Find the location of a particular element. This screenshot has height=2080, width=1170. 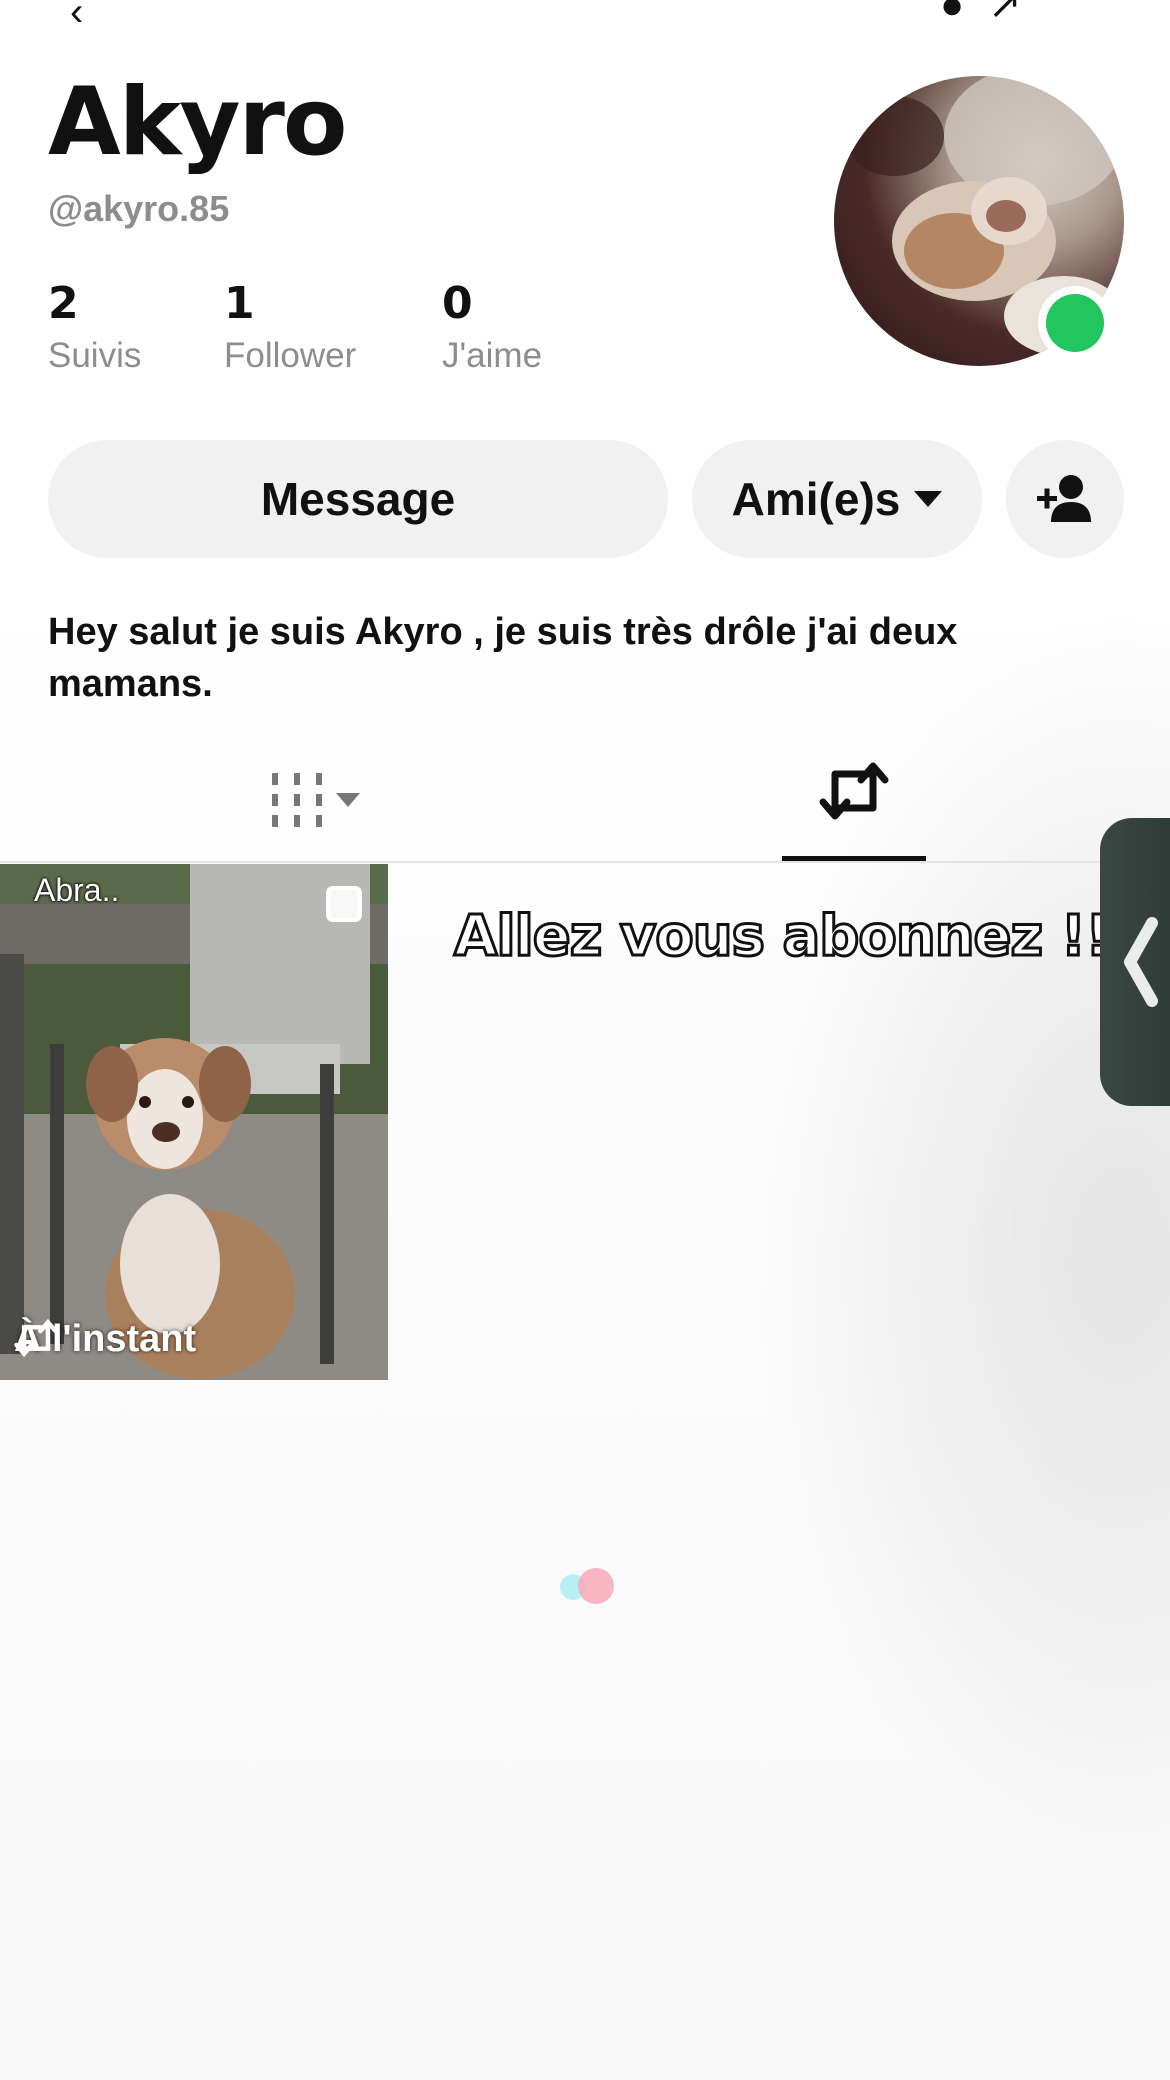

stat-following: 2 Suivis is located at coordinates (94, 329).